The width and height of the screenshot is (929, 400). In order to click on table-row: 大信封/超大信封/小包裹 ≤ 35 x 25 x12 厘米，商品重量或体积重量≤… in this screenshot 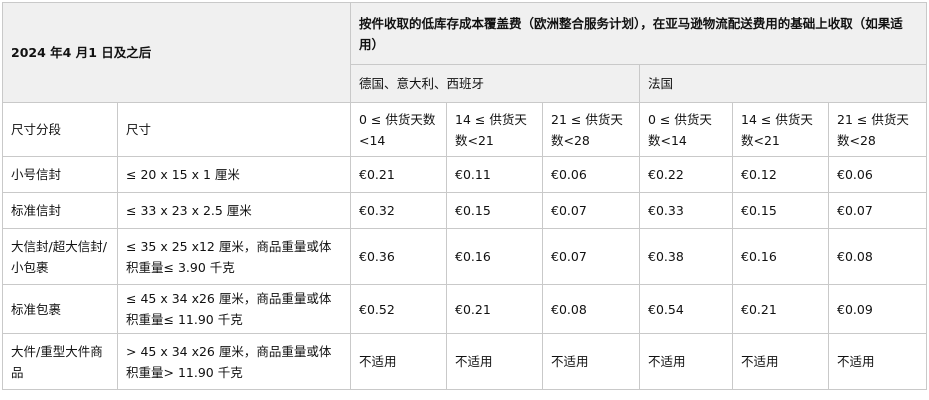, I will do `click(465, 256)`.